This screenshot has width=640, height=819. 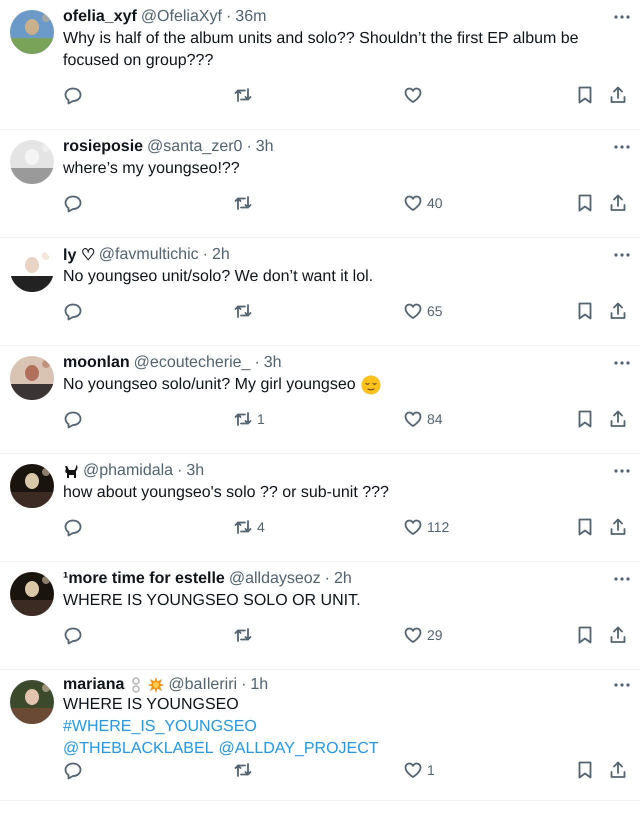 I want to click on reply-text: where’s my youngseo!??, so click(x=151, y=169).